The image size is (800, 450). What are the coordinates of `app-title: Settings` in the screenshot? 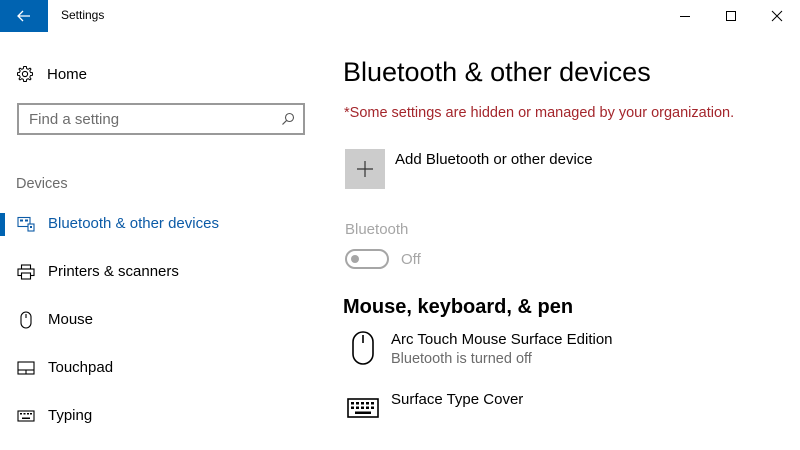 It's located at (83, 15).